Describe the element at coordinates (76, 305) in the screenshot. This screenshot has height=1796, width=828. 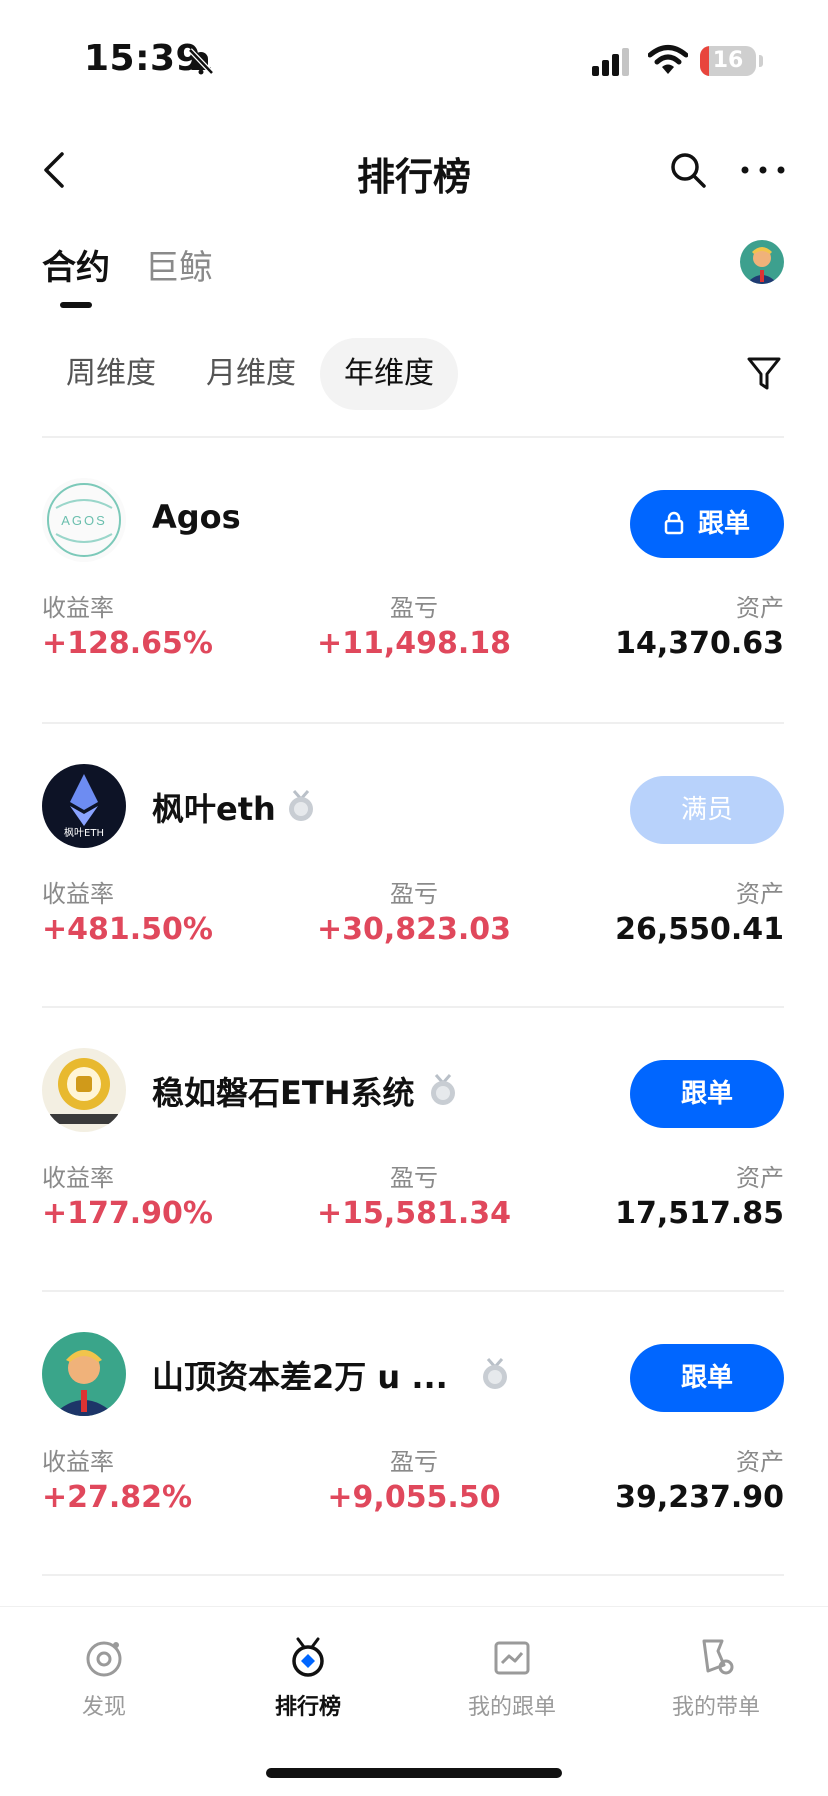
I see `tab-indicator` at that location.